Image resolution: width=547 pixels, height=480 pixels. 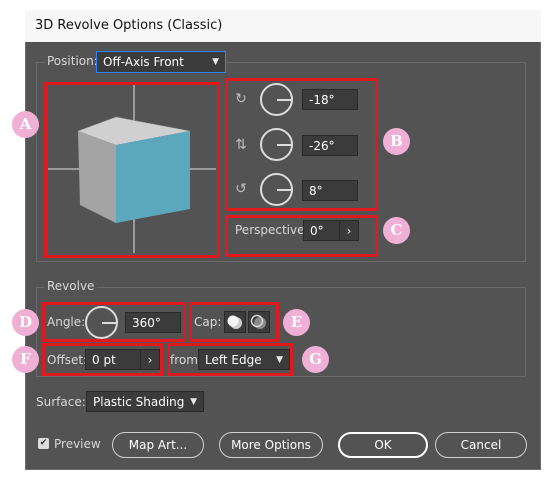 I want to click on dialog-title: 3D Revolve Options (Classic), so click(x=283, y=26).